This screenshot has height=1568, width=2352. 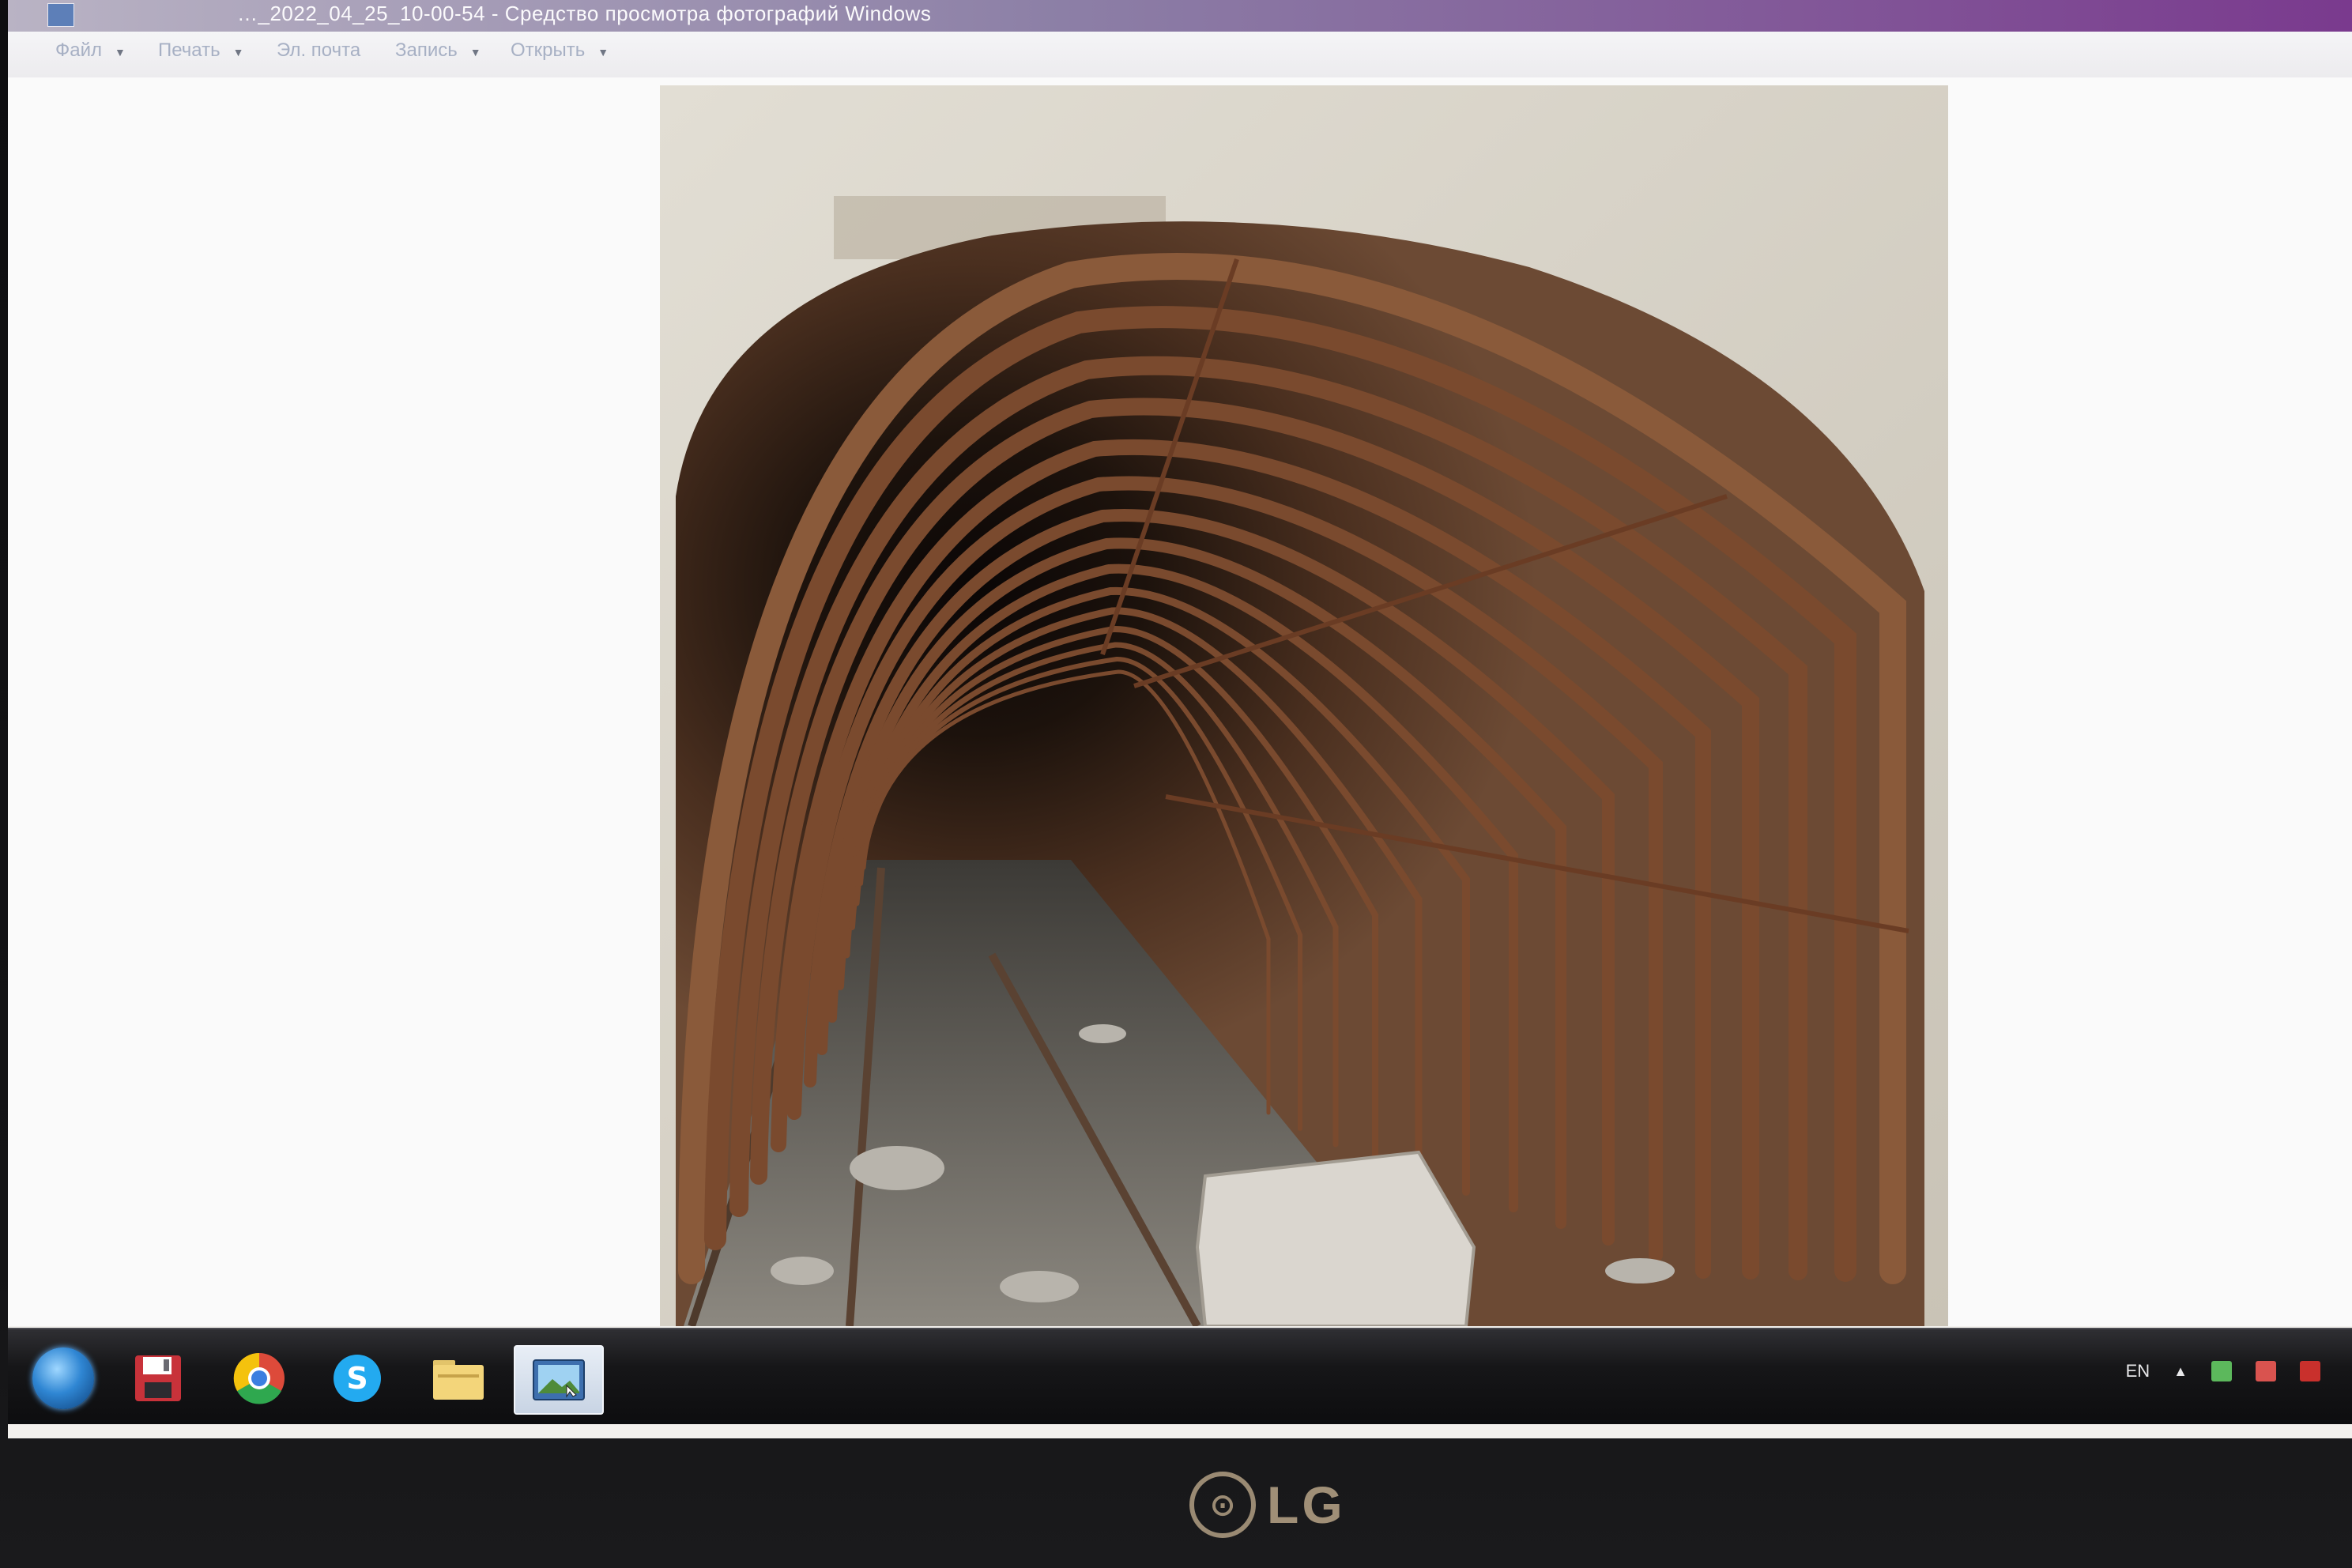 I want to click on monitor-brand-logo: ⊙ LG, so click(x=1267, y=1505).